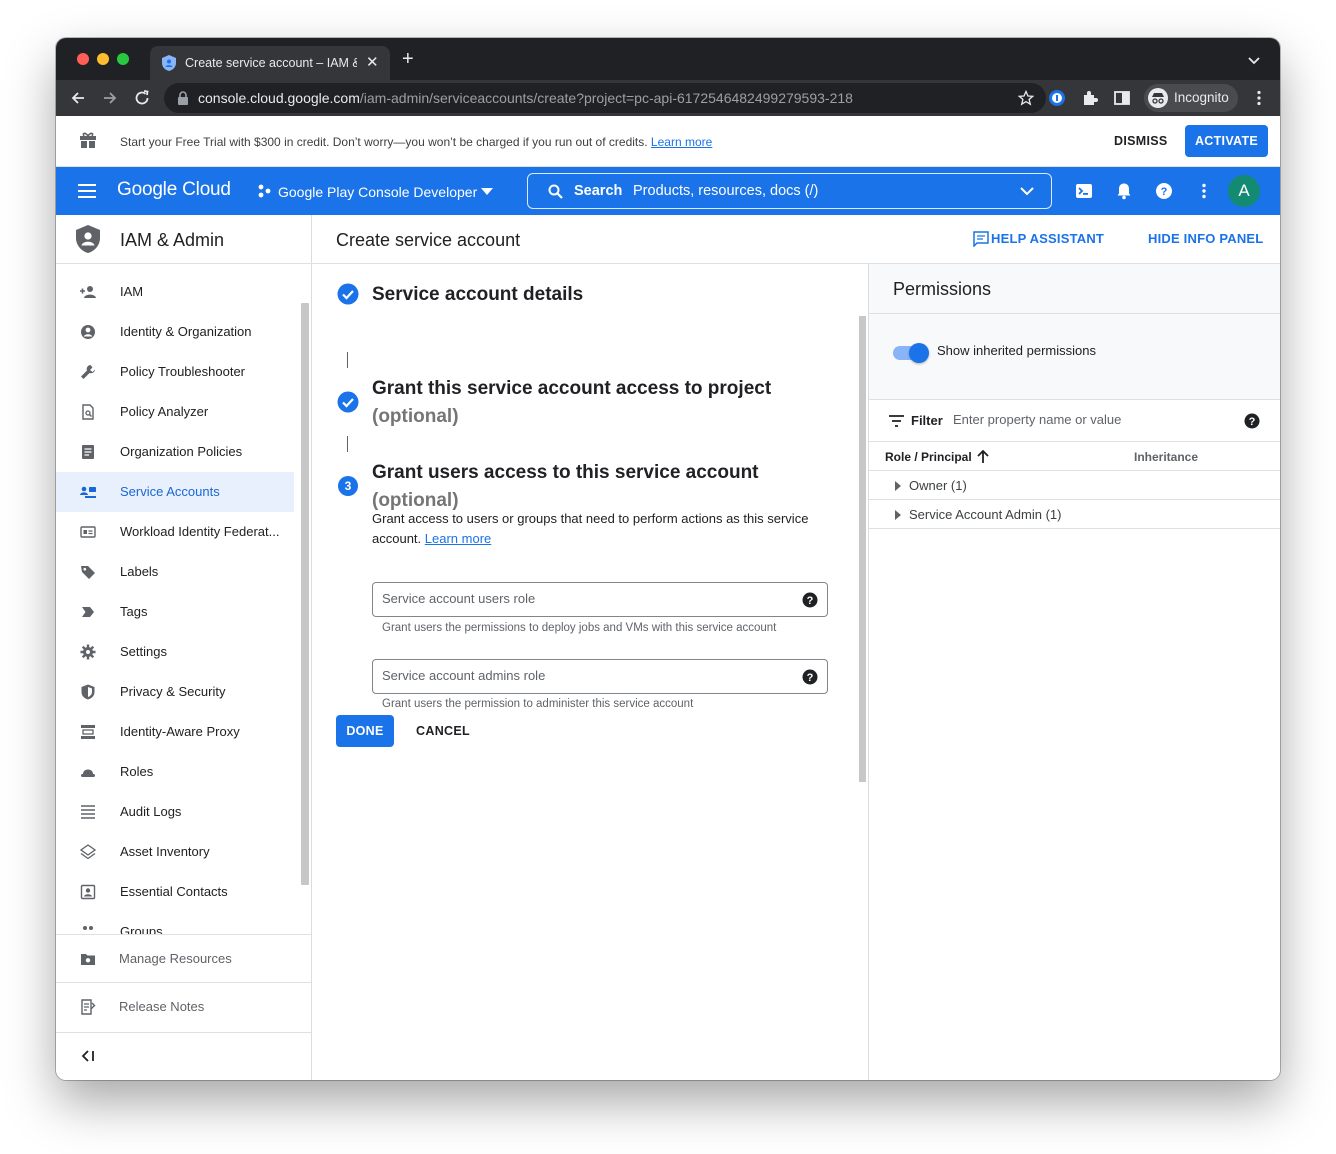  Describe the element at coordinates (1226, 141) in the screenshot. I see `activate-button: ACTIVATE` at that location.